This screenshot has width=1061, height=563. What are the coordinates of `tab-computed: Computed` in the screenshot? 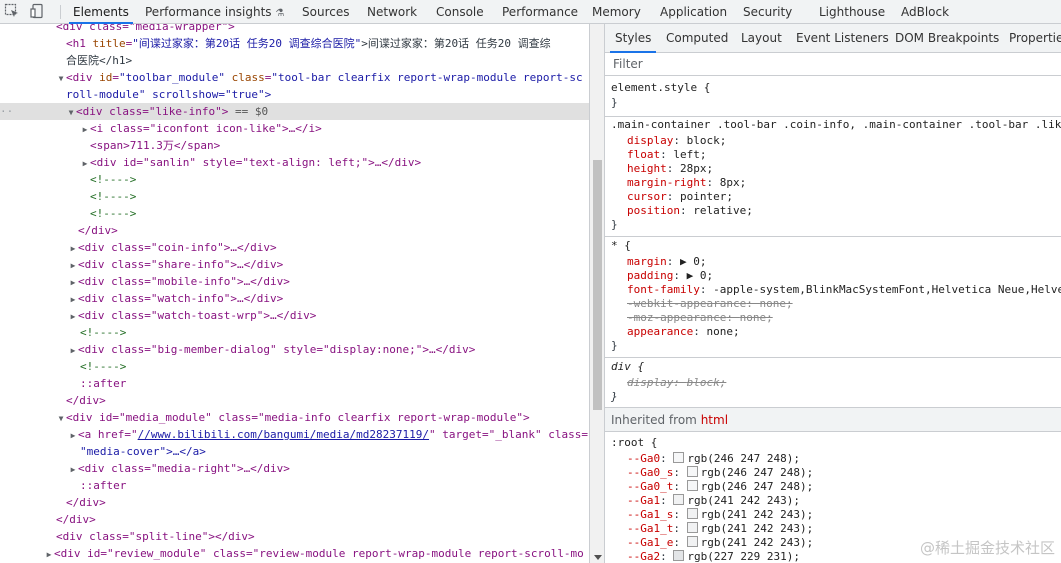 It's located at (697, 38).